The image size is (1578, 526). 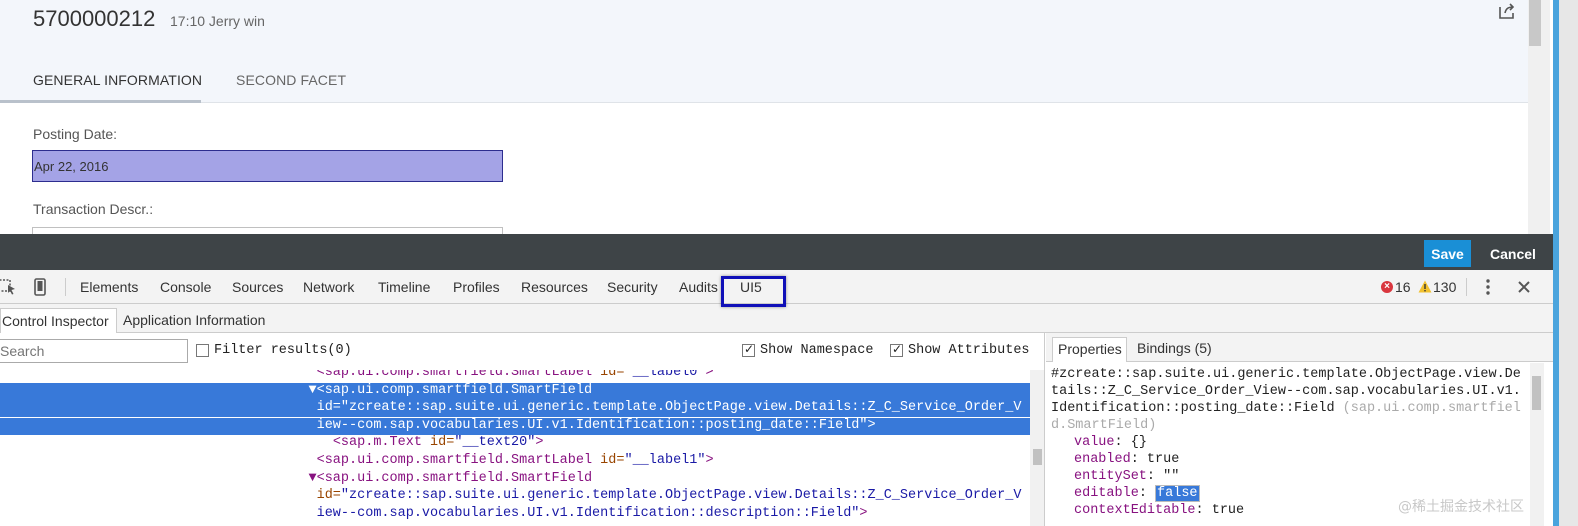 I want to click on active-tab-indicator, so click(x=100, y=101).